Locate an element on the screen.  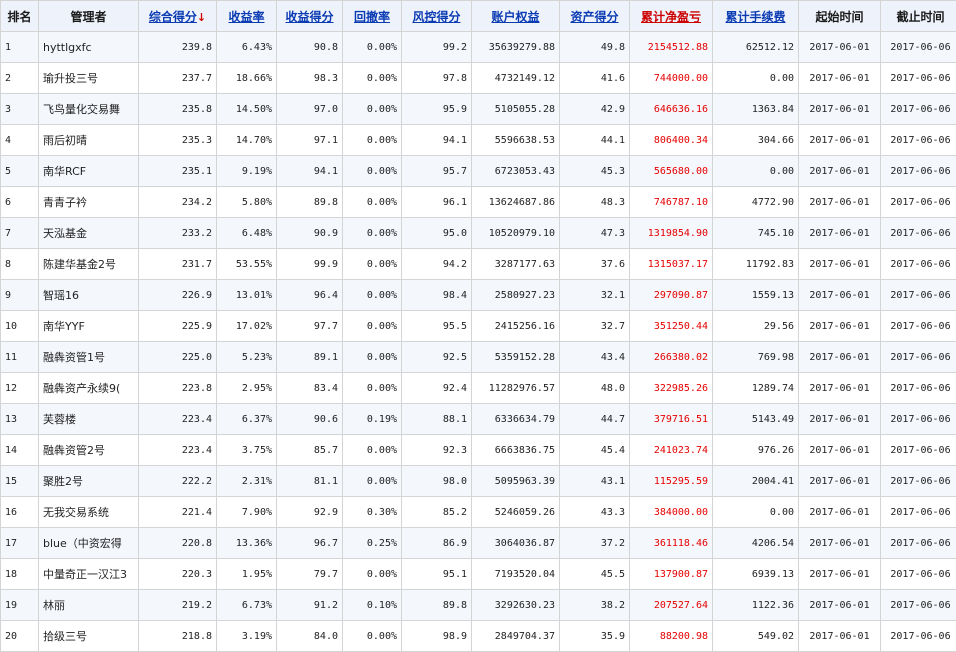
header-cum-fee: 累计手续费 is located at coordinates (756, 16).